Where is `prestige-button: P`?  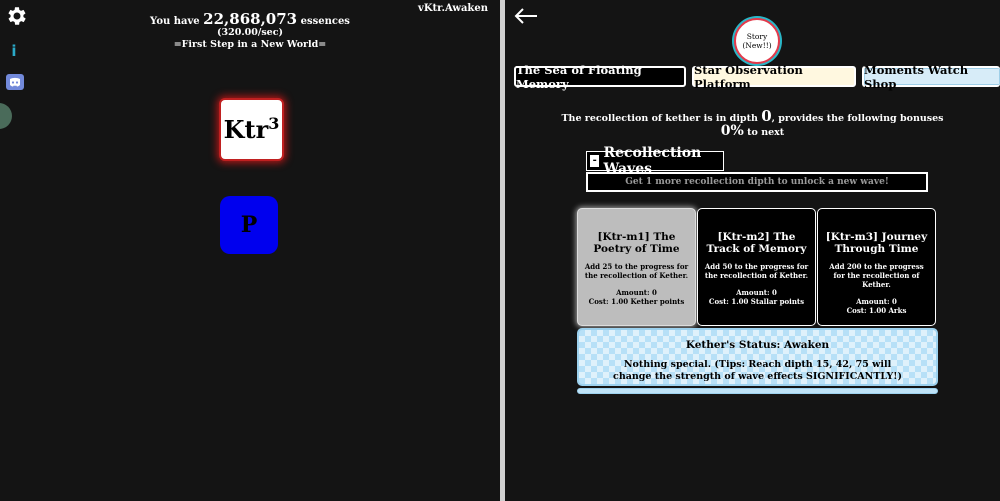
prestige-button: P is located at coordinates (249, 225).